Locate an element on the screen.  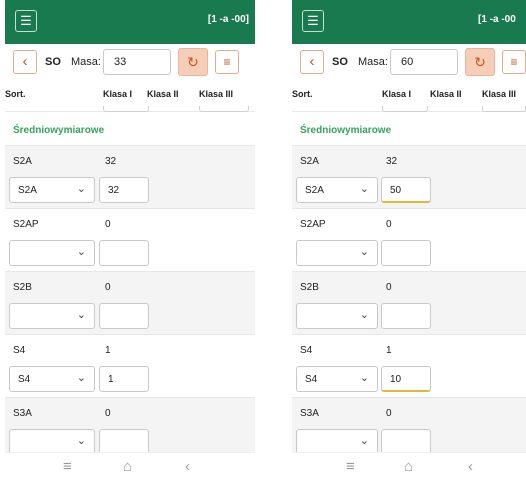
table-row: S4 1 S4 ⌄ 10 is located at coordinates (409, 365).